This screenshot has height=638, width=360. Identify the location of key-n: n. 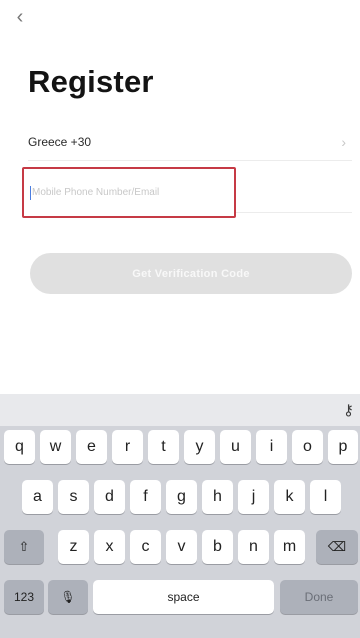
(253, 547).